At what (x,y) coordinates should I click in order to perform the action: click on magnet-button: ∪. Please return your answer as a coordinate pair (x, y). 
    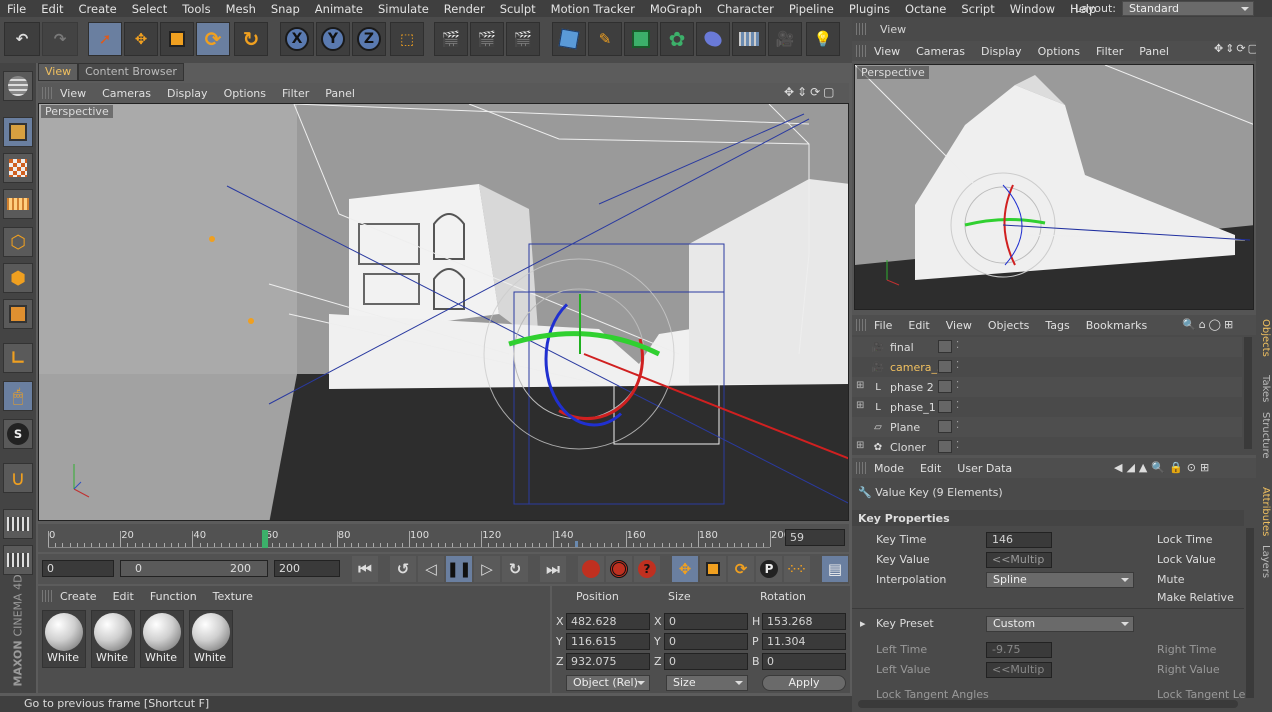
    Looking at the image, I should click on (18, 478).